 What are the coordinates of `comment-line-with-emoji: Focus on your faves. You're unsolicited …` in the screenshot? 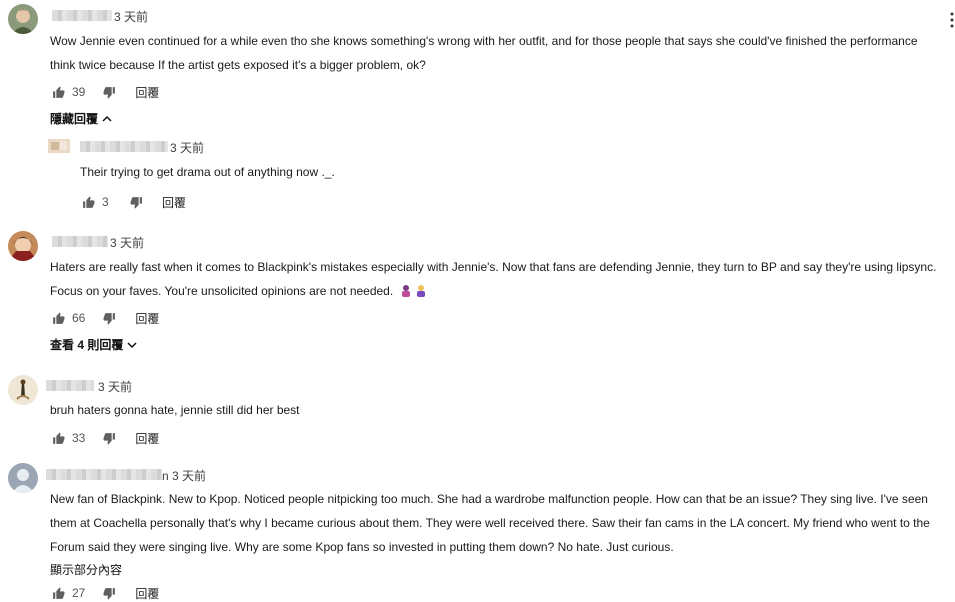 It's located at (495, 291).